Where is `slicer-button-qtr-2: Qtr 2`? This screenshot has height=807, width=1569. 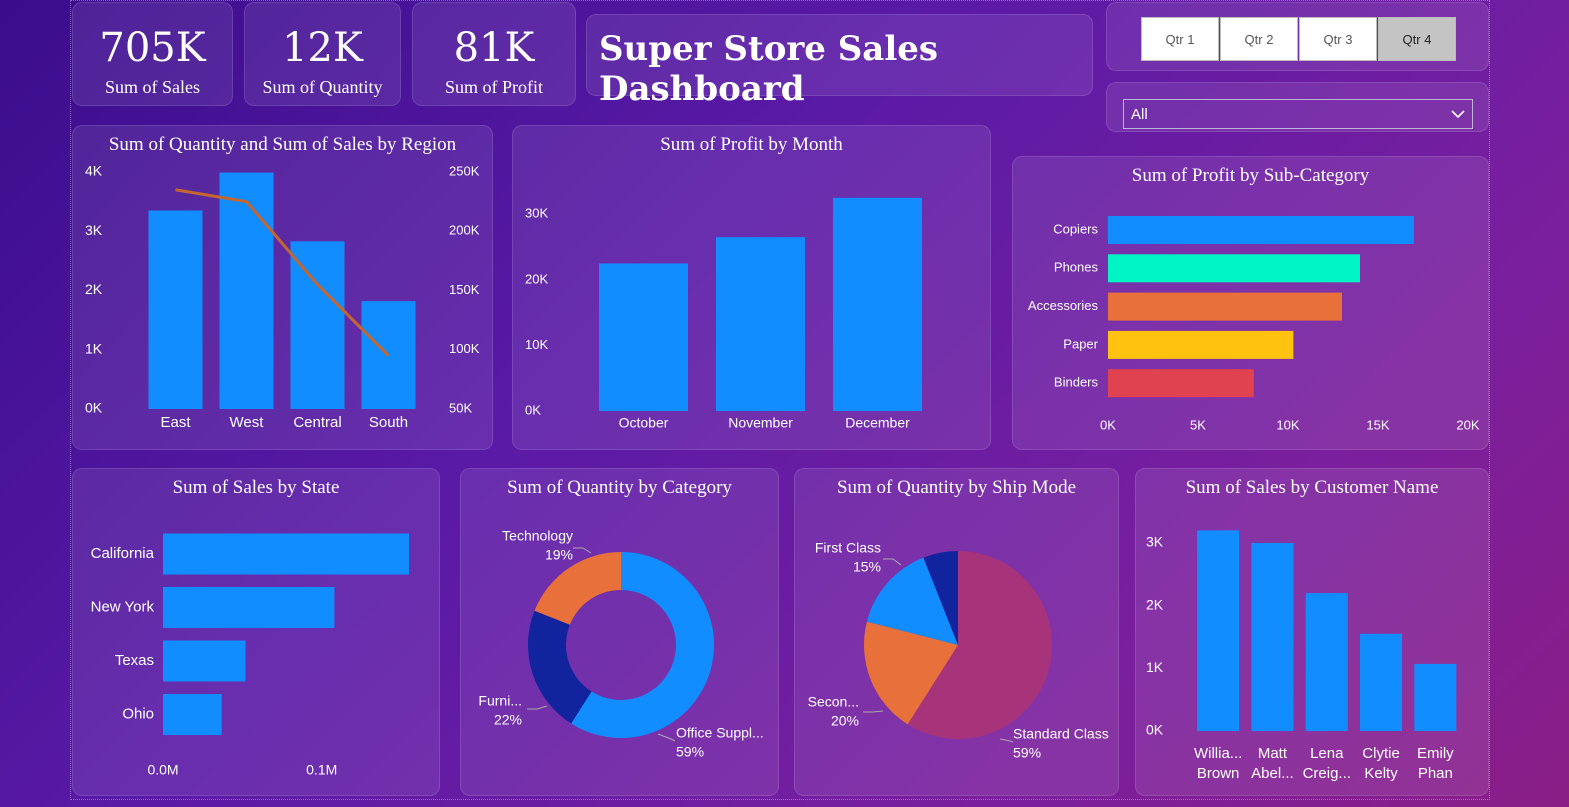
slicer-button-qtr-2: Qtr 2 is located at coordinates (1259, 39).